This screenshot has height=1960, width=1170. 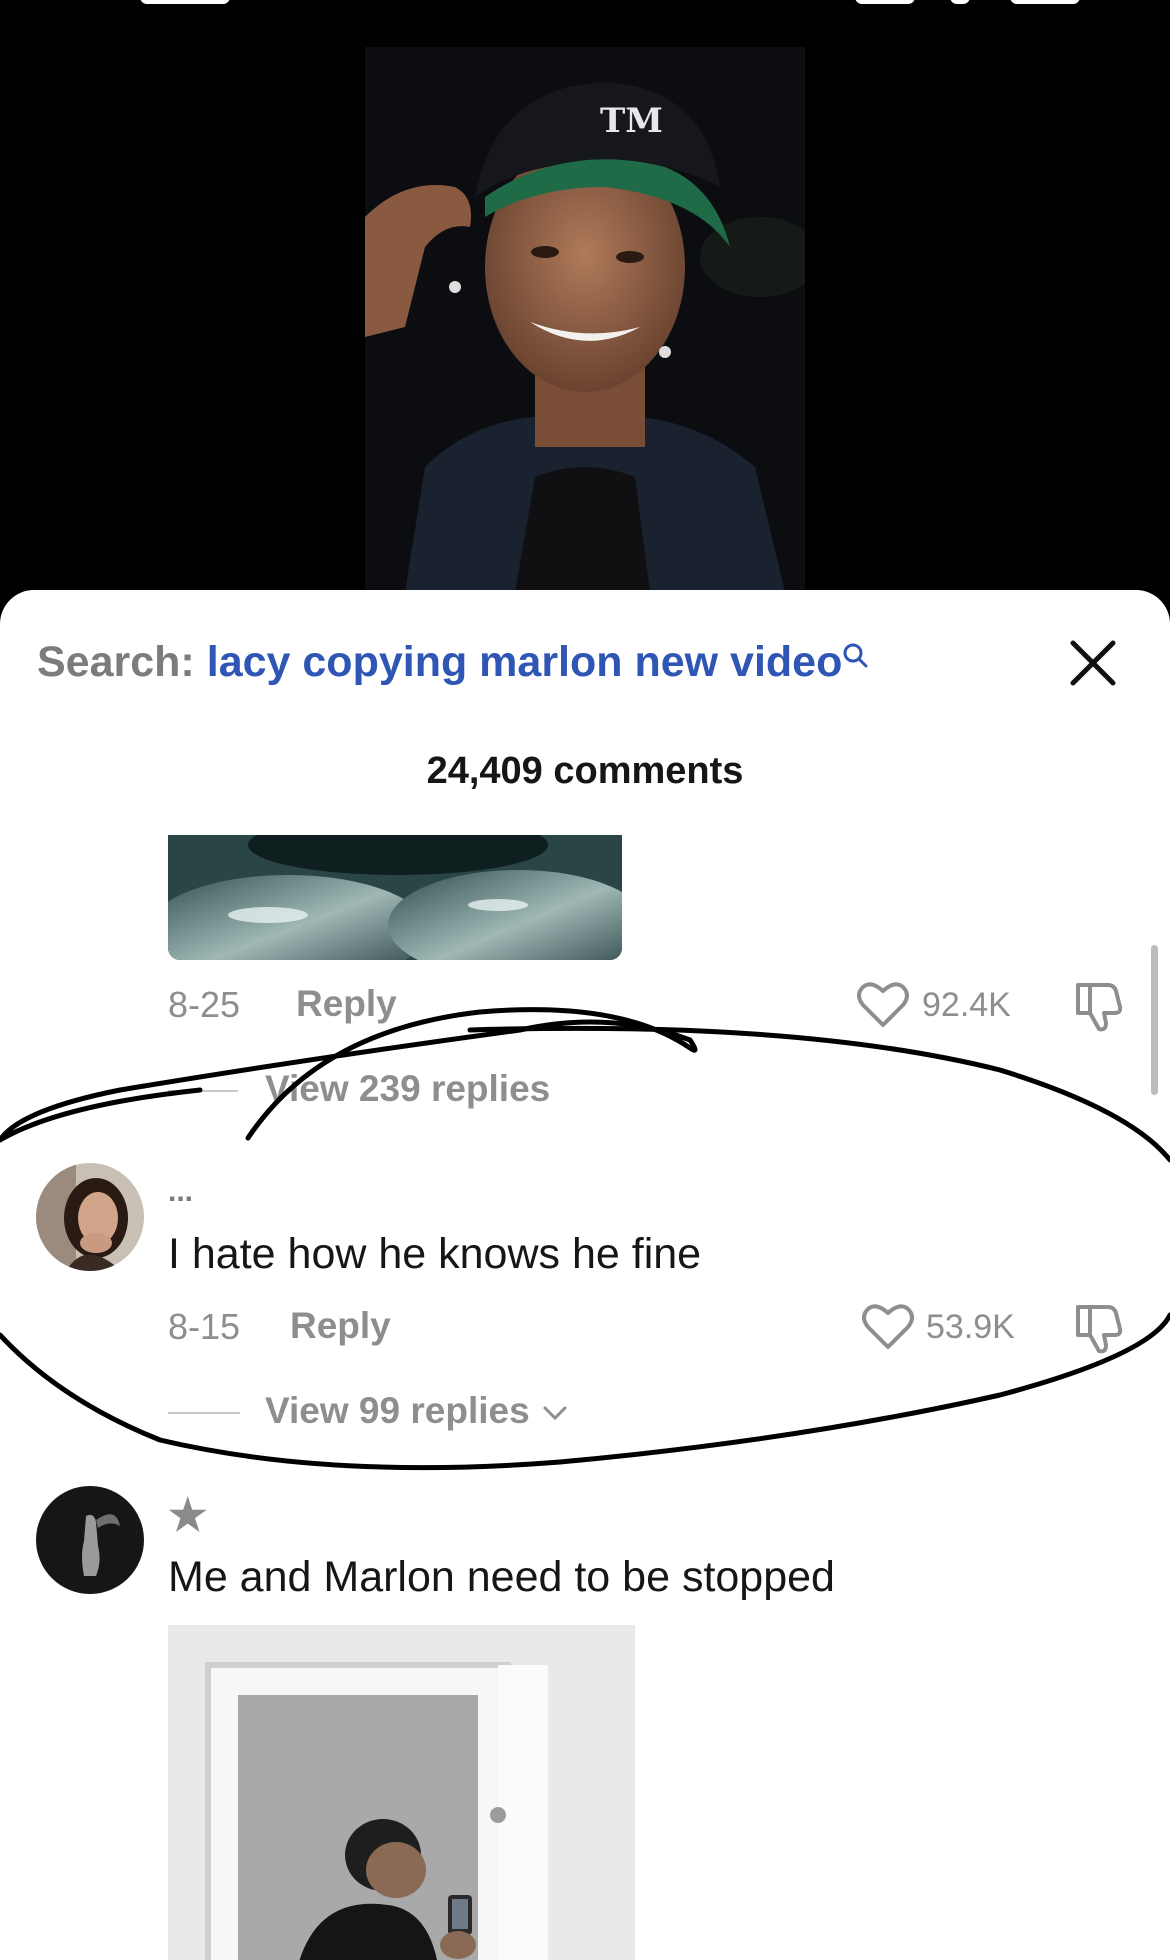 I want to click on scrollbar, so click(x=1154, y=1020).